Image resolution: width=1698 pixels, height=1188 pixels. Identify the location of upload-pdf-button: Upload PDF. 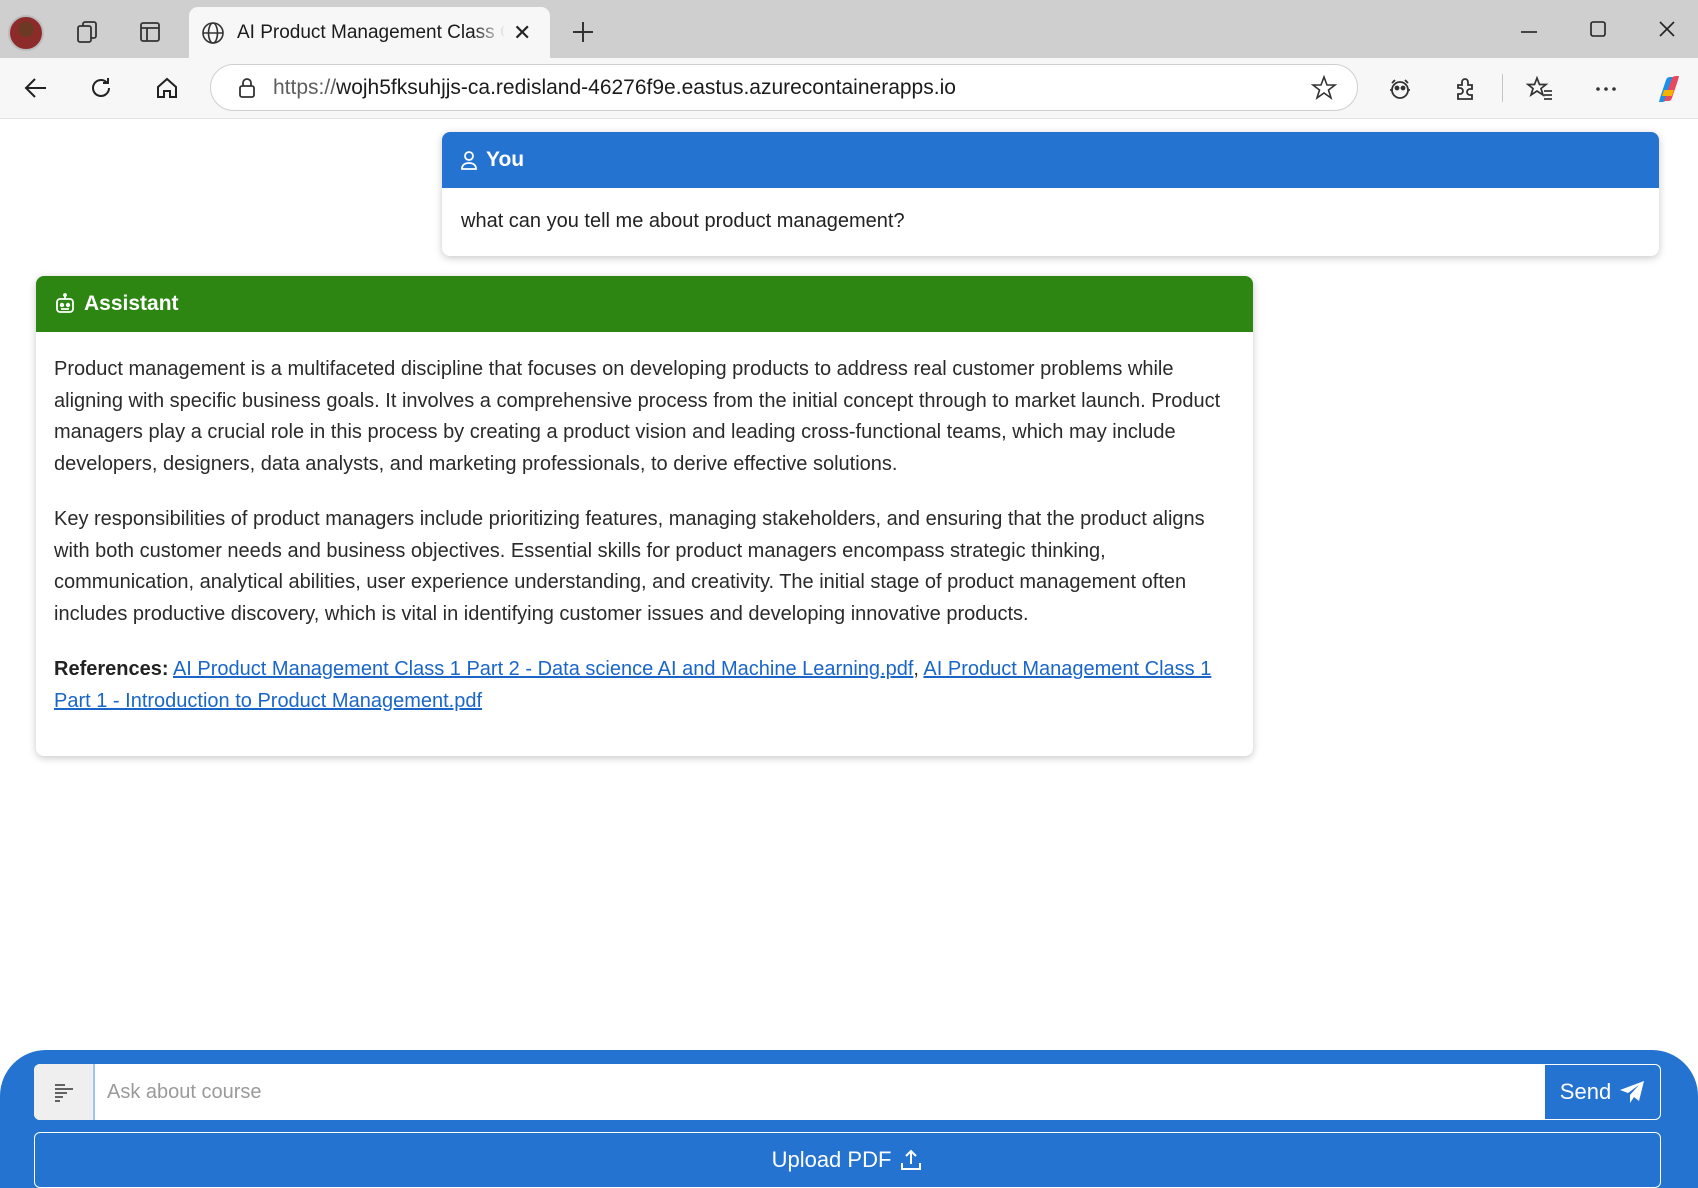
(847, 1160).